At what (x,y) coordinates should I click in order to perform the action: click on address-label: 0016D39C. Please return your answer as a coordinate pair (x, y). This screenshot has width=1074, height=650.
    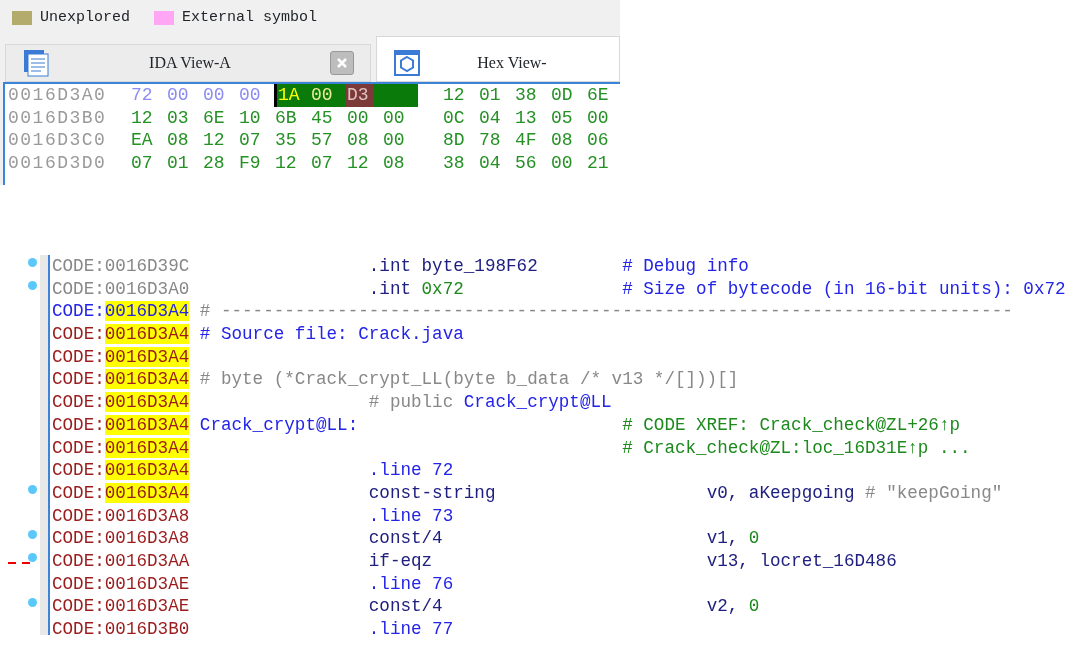
    Looking at the image, I should click on (147, 266).